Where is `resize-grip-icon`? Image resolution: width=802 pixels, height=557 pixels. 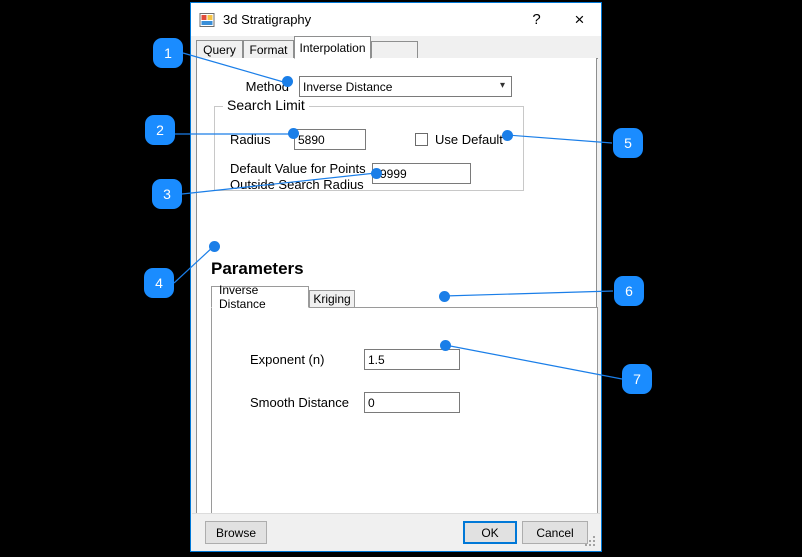 resize-grip-icon is located at coordinates (590, 541).